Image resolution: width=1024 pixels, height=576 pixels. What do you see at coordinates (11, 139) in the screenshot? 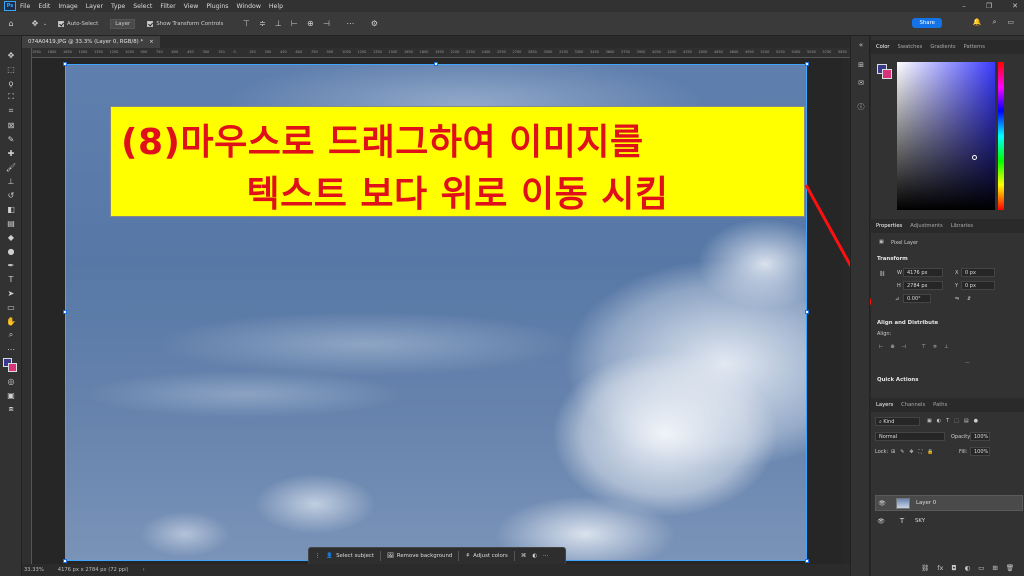
I see `eyedropper-tool-icon: ✎` at bounding box center [11, 139].